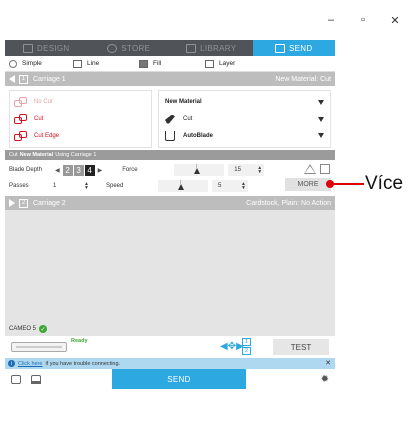 The image size is (414, 430). I want to click on carriage-1-number: 1, so click(23, 79).